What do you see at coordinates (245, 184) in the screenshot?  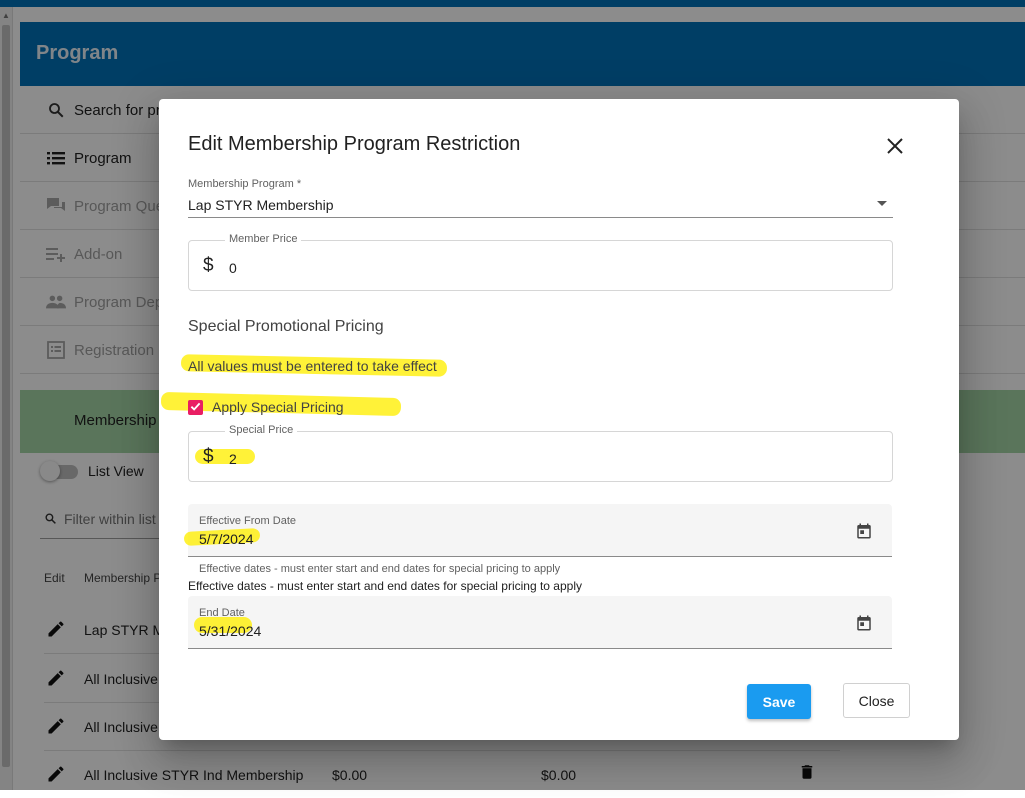 I see `membership-program-label: Membership Program *` at bounding box center [245, 184].